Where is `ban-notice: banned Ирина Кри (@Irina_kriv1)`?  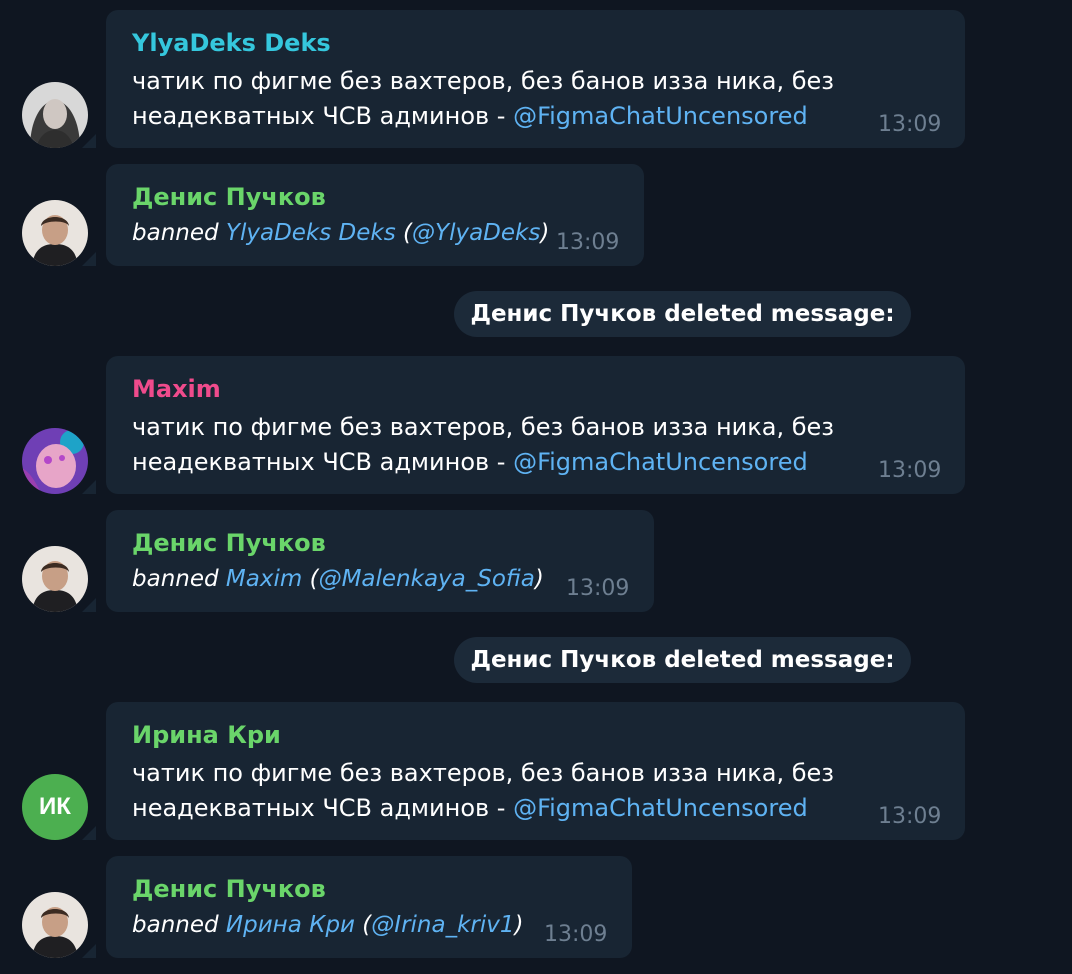 ban-notice: banned Ирина Кри (@Irina_kriv1) is located at coordinates (328, 925).